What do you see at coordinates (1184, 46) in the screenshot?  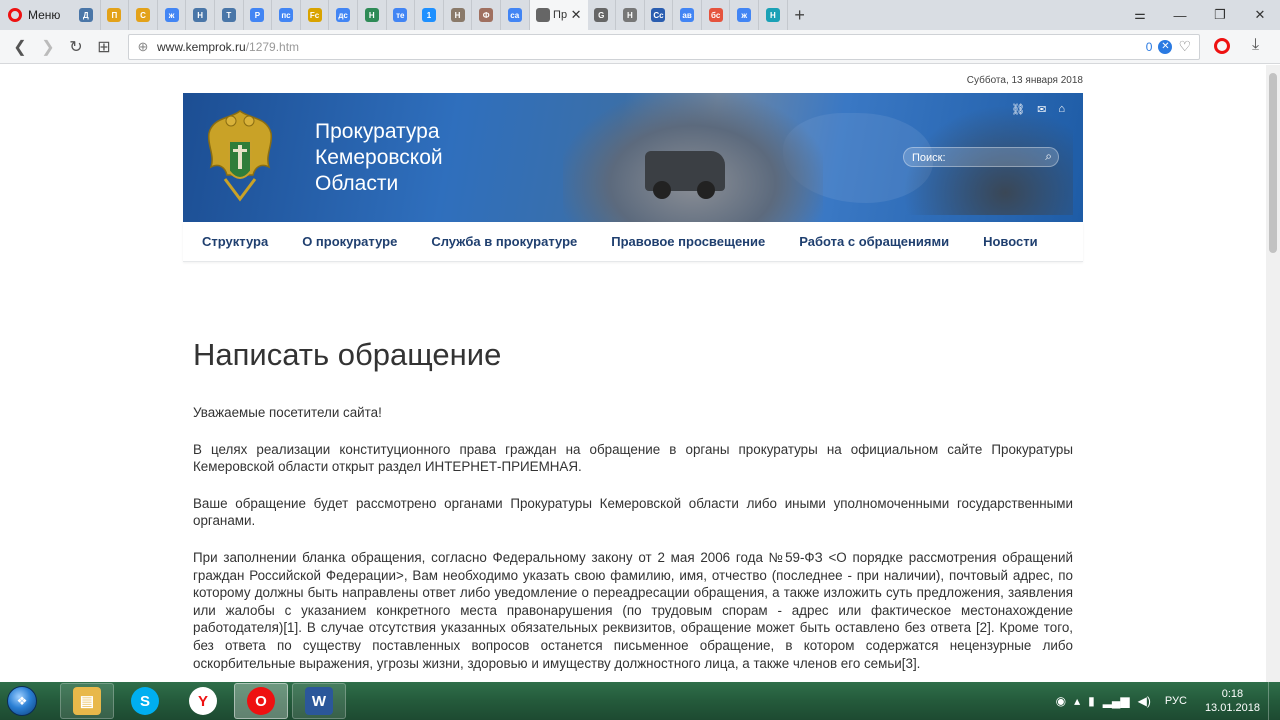 I see `bookmark-heart-icon: ♡` at bounding box center [1184, 46].